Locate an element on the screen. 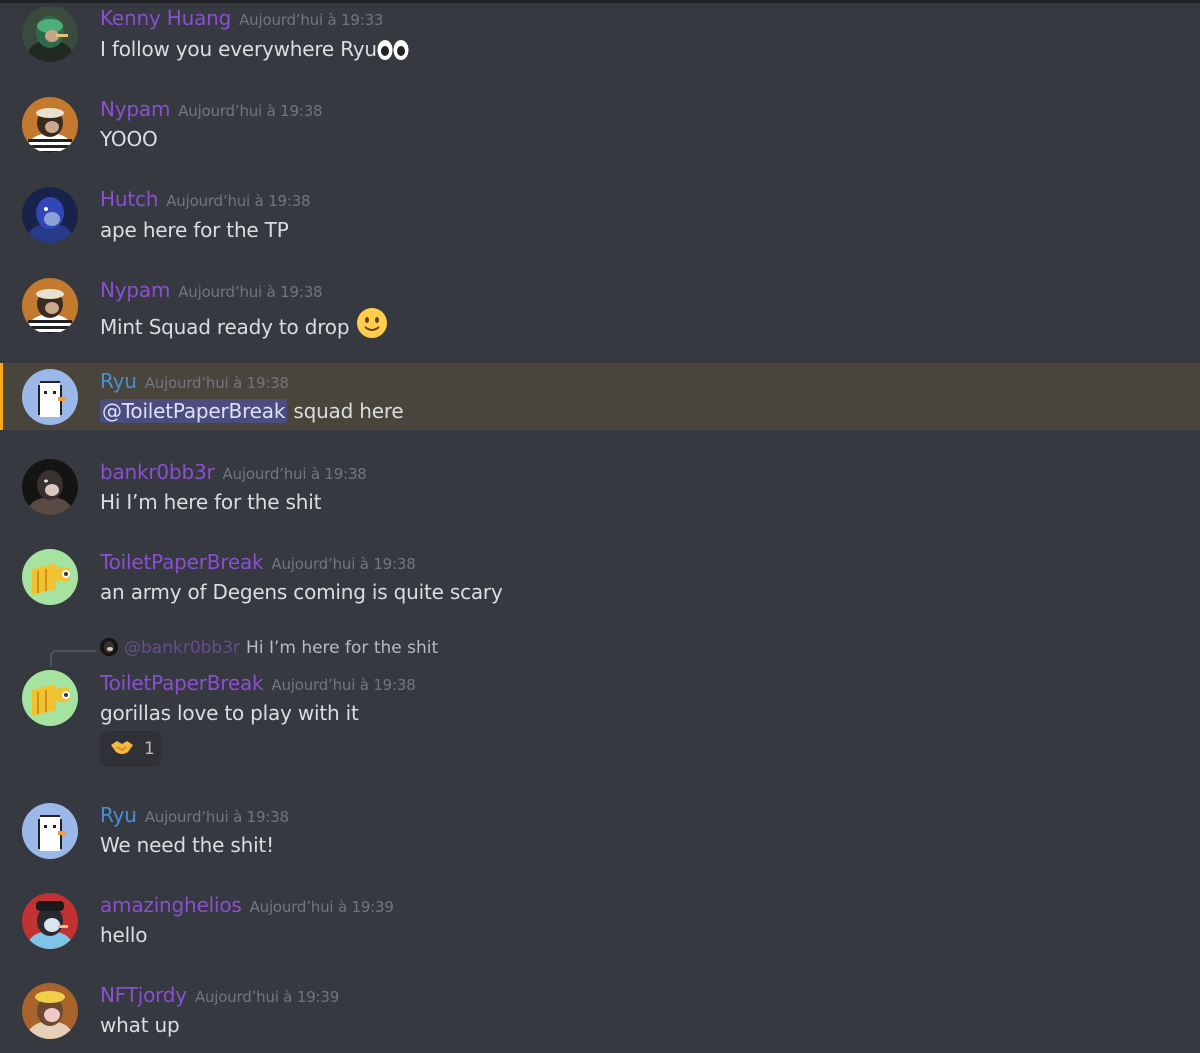 The height and width of the screenshot is (1053, 1200). message-content: gorillas love to play with it is located at coordinates (229, 713).